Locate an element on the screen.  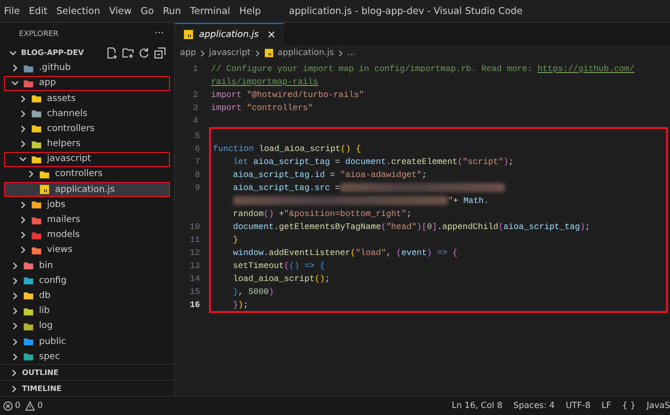
breadcrumb-item: app is located at coordinates (188, 53).